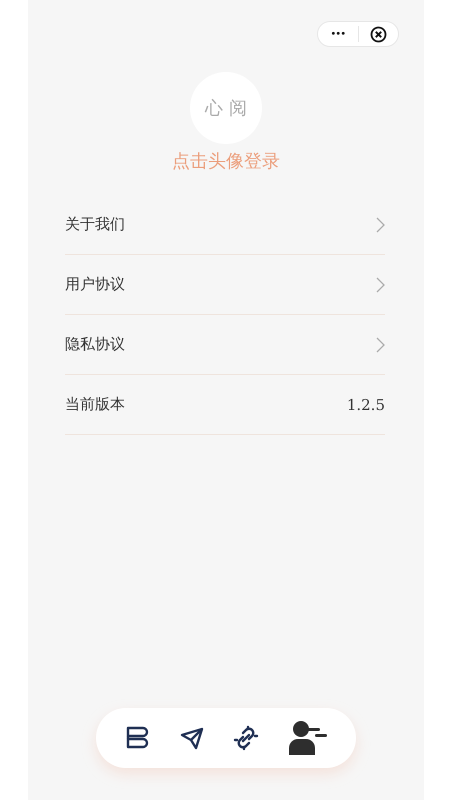  What do you see at coordinates (338, 34) in the screenshot?
I see `more-button: •••` at bounding box center [338, 34].